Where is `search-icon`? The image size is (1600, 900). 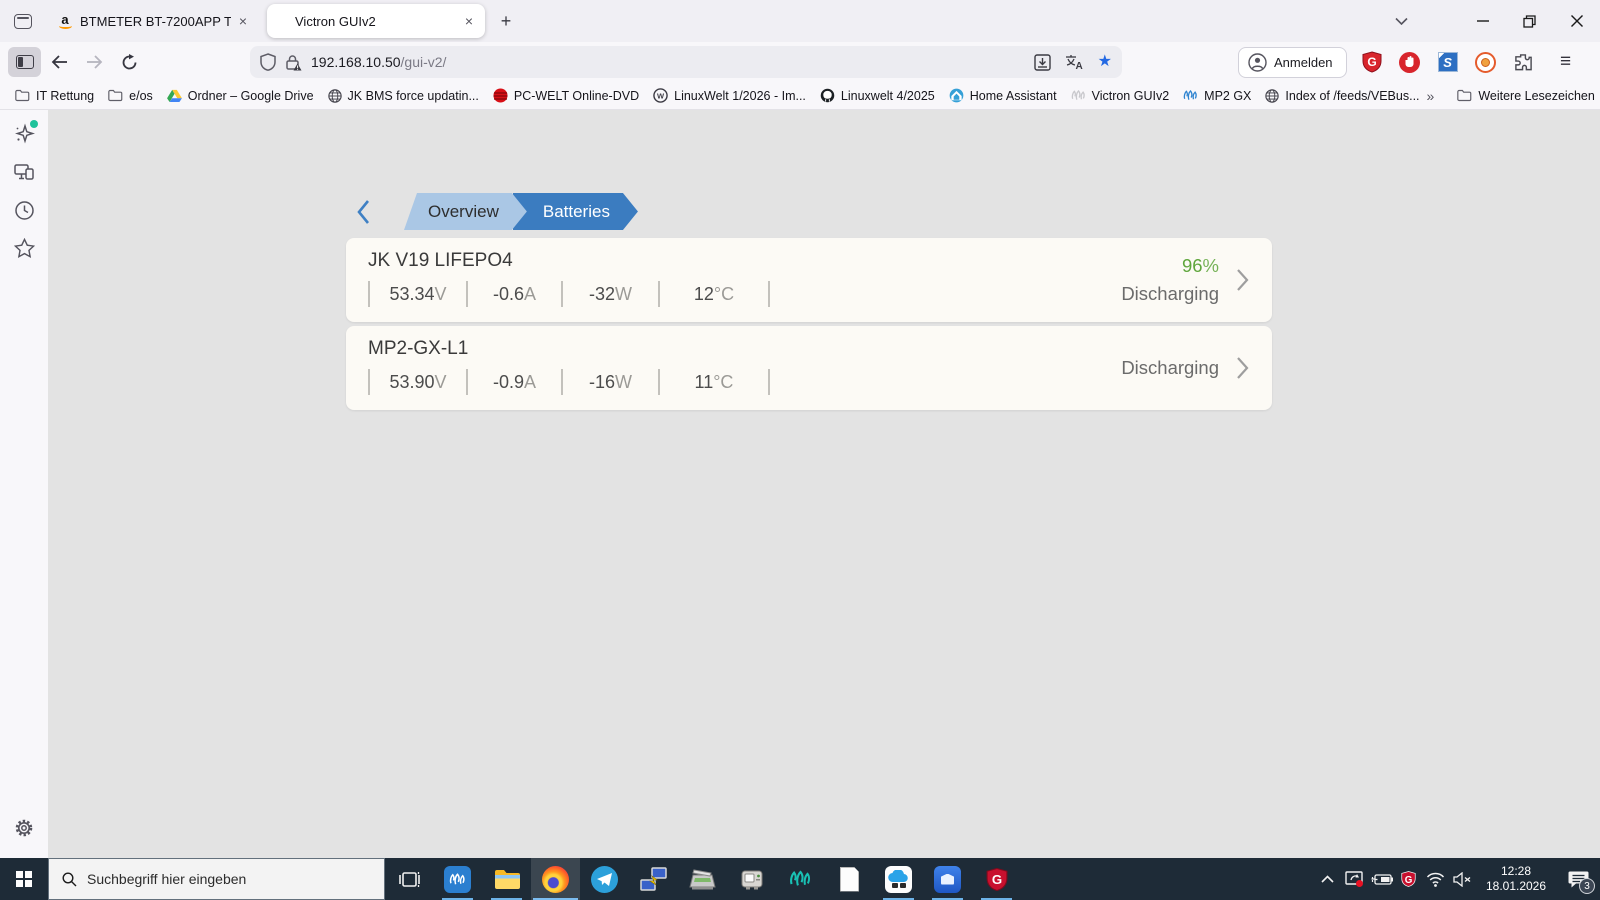 search-icon is located at coordinates (69, 878).